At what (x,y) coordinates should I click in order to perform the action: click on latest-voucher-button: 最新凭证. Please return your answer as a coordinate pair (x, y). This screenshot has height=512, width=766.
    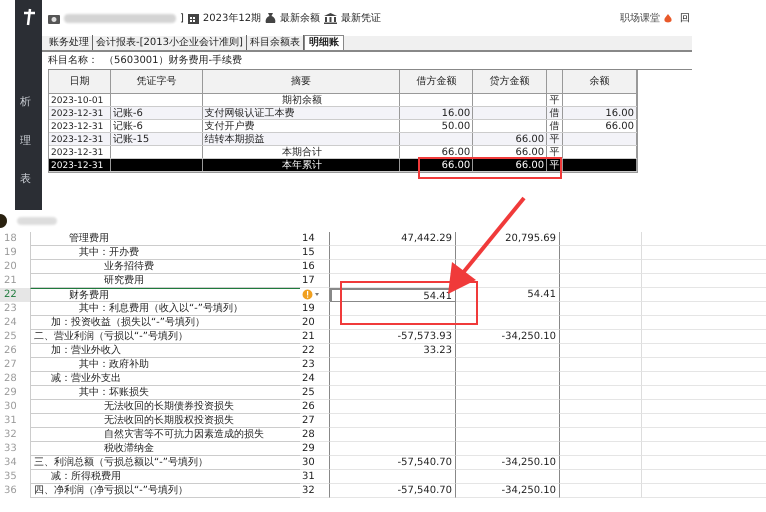
    Looking at the image, I should click on (361, 18).